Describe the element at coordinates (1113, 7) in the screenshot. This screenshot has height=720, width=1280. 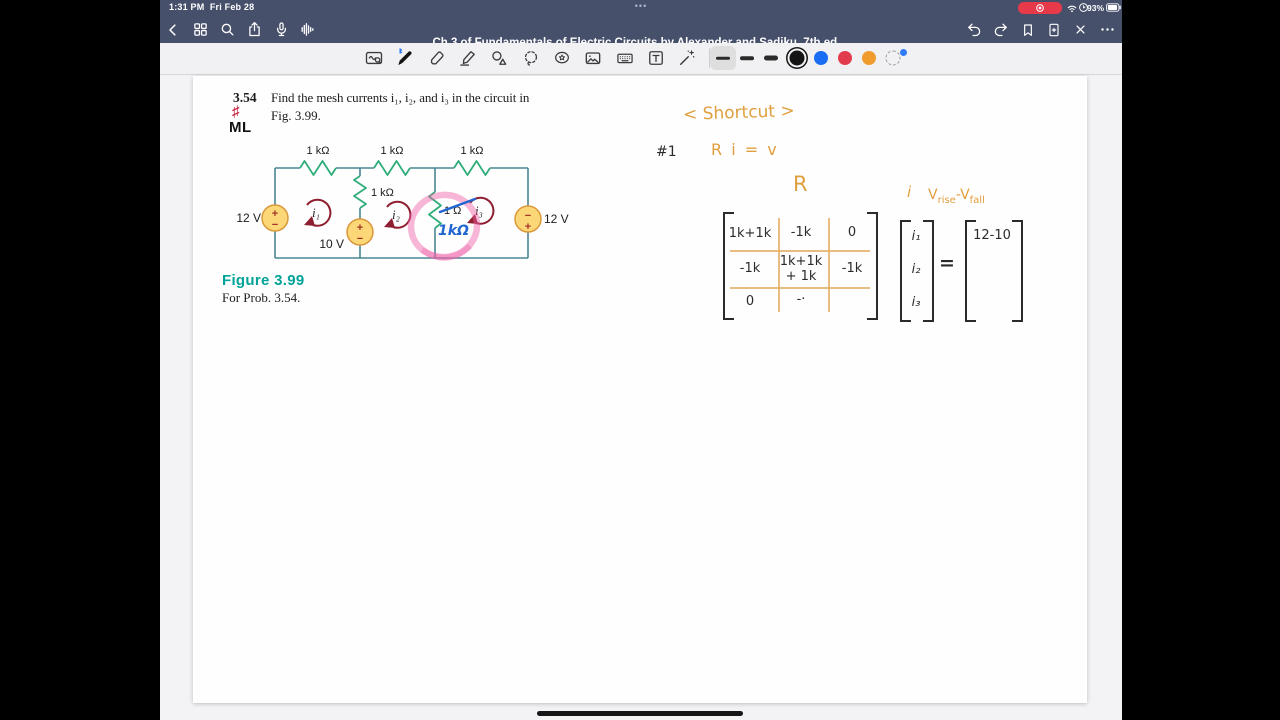
I see `battery-icon` at that location.